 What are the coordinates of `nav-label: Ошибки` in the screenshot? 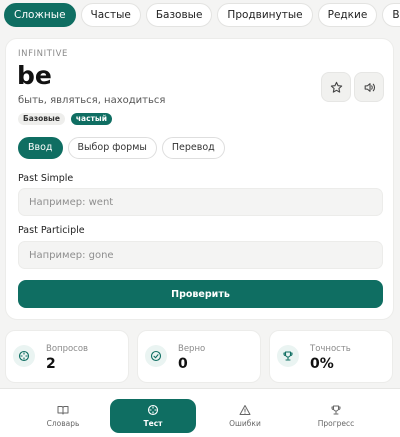 It's located at (245, 423).